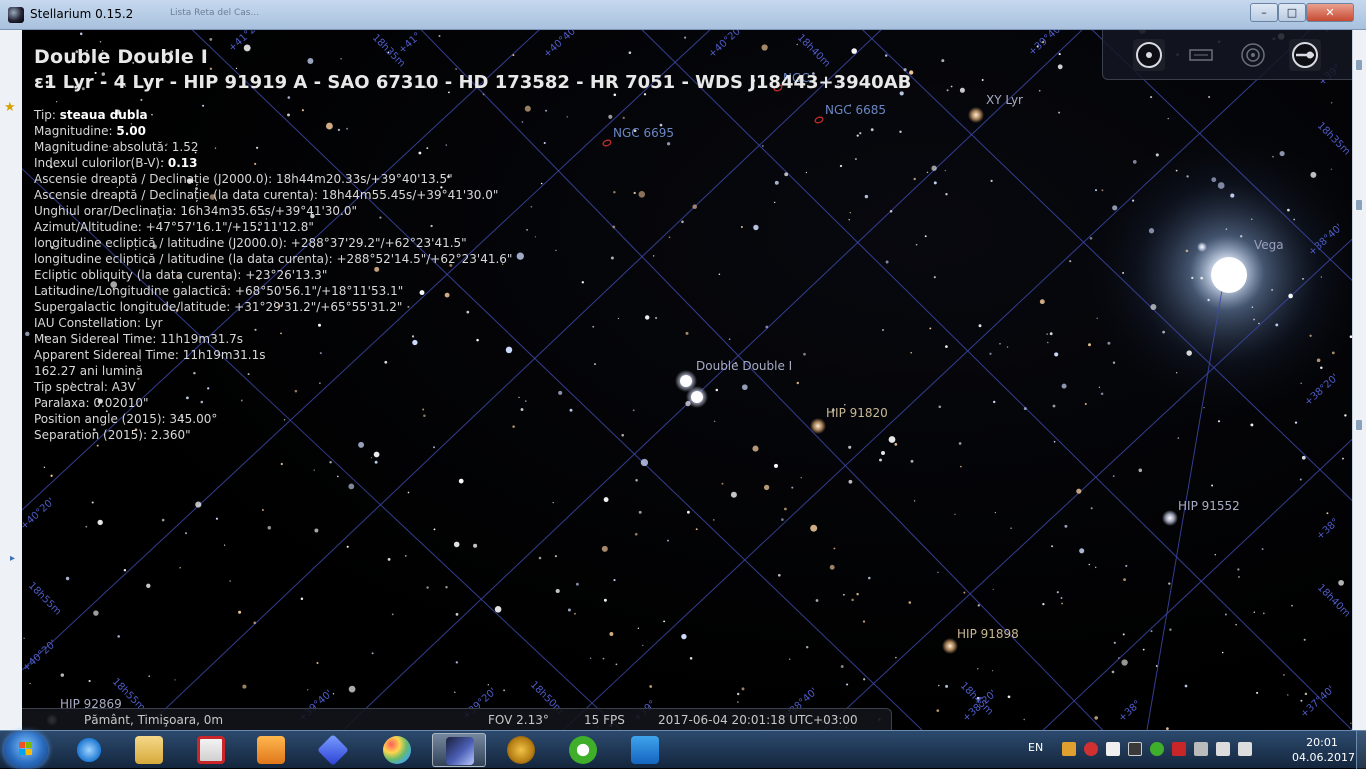 This screenshot has width=1366, height=769. What do you see at coordinates (149, 750) in the screenshot?
I see `taskbar-app-explorer` at bounding box center [149, 750].